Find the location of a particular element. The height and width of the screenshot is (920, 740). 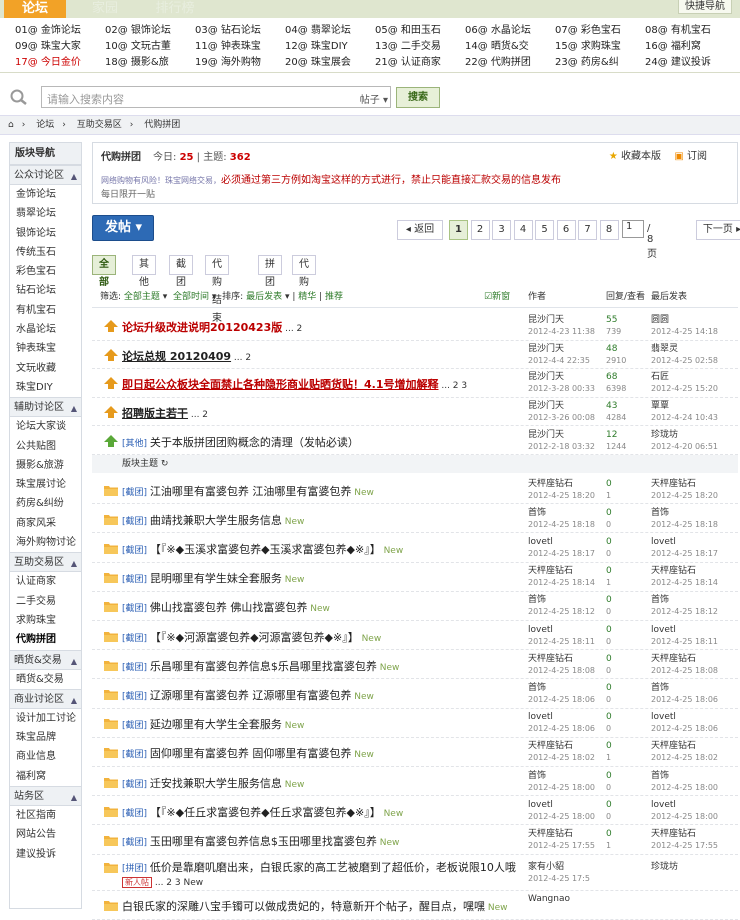

sidebar-item: 文玩收藏 is located at coordinates (45, 368).